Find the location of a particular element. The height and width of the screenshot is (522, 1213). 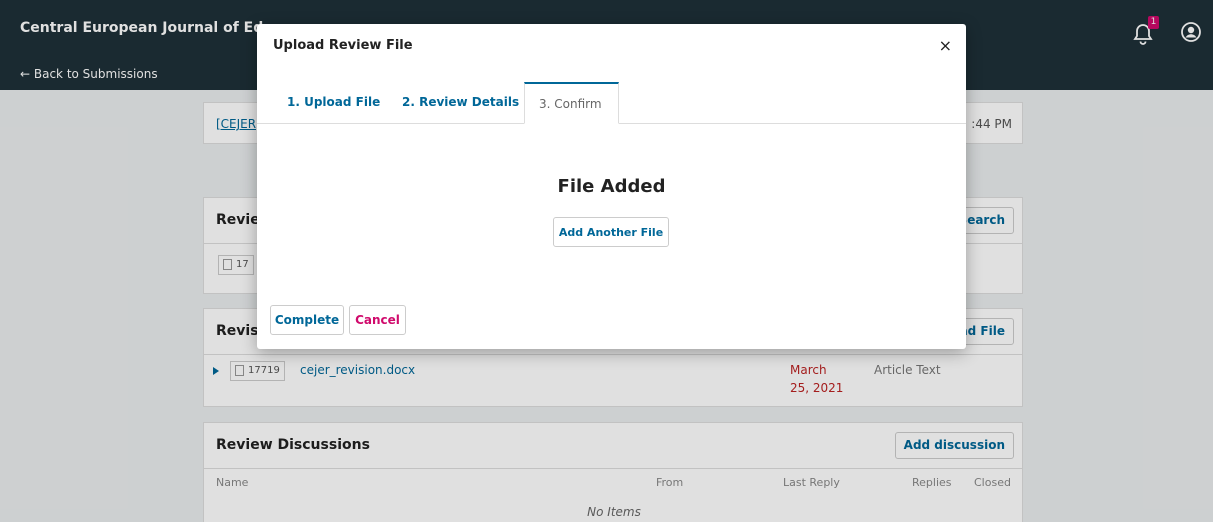

file-added-heading: File Added is located at coordinates (611, 186).